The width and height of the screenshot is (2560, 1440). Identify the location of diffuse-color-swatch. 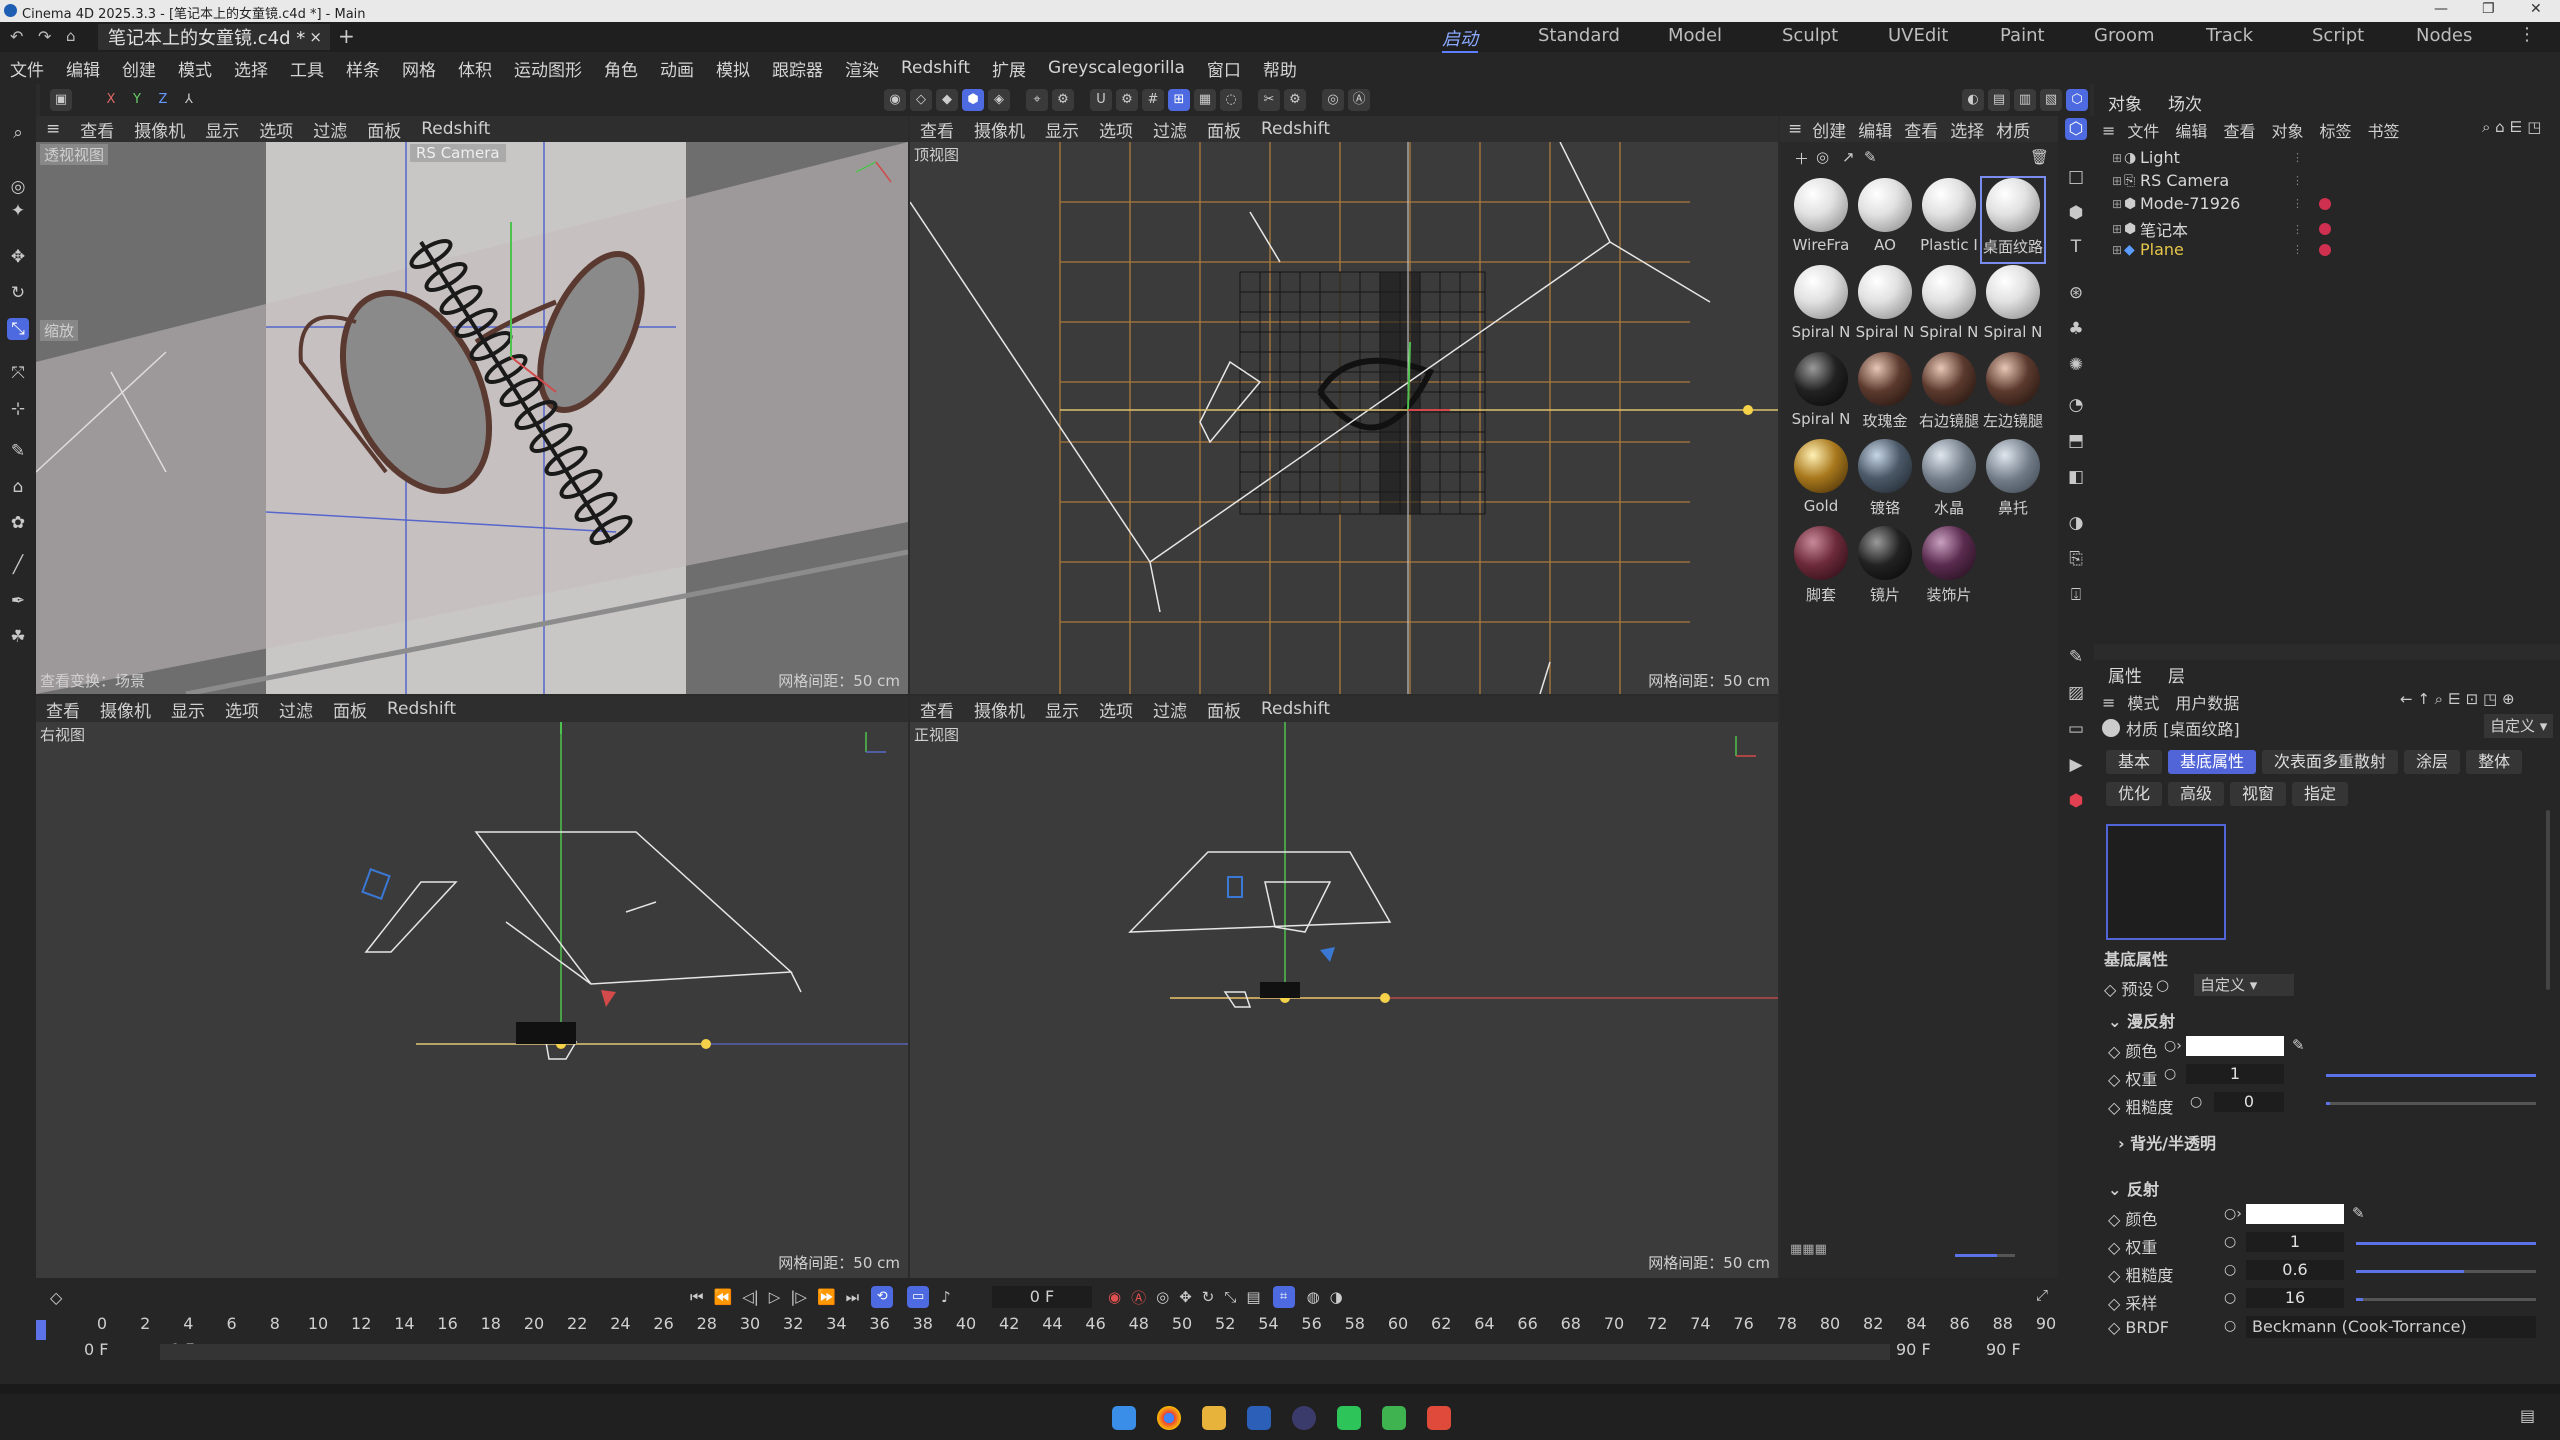
(2235, 1046).